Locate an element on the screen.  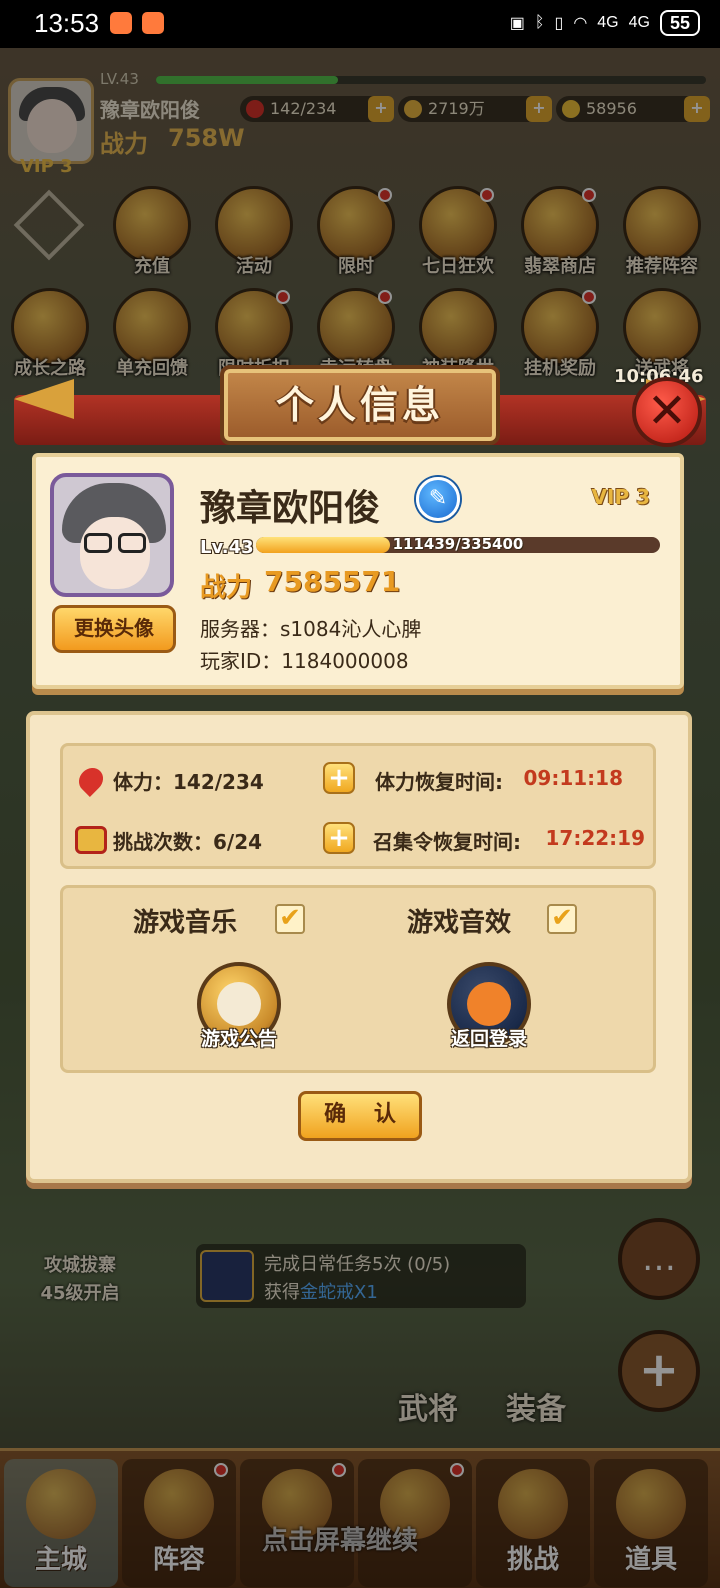
dialog-title-plate: 个人信息 is located at coordinates (360, 405).